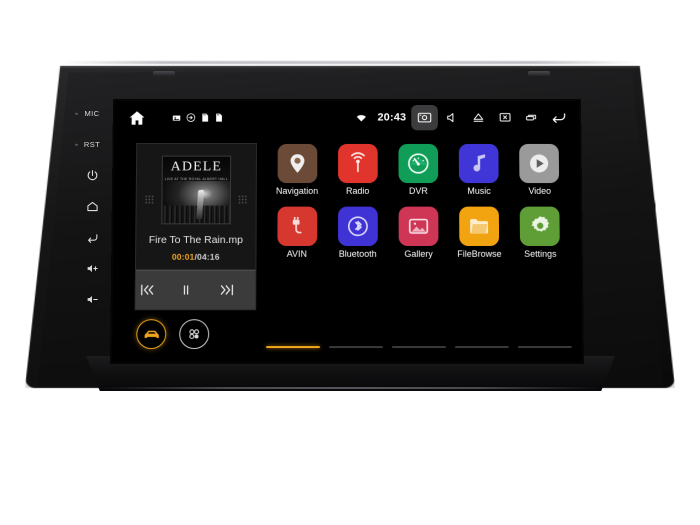 The width and height of the screenshot is (700, 525). I want to click on back-arrow-icon, so click(92, 238).